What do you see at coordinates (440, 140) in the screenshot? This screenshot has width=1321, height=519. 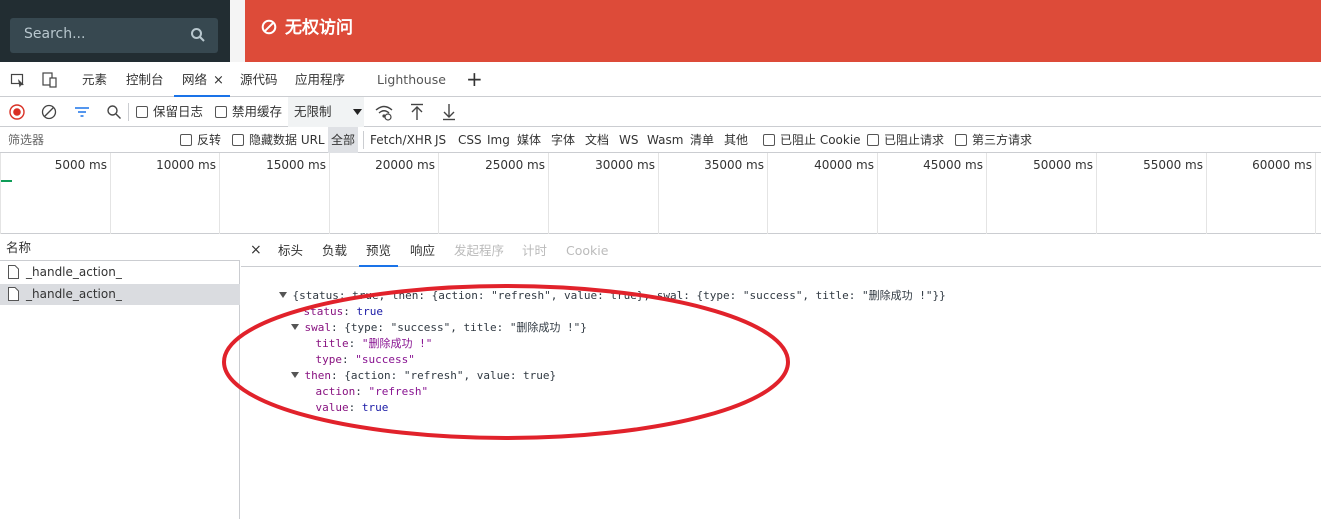 I see `filter-type-js: JS` at bounding box center [440, 140].